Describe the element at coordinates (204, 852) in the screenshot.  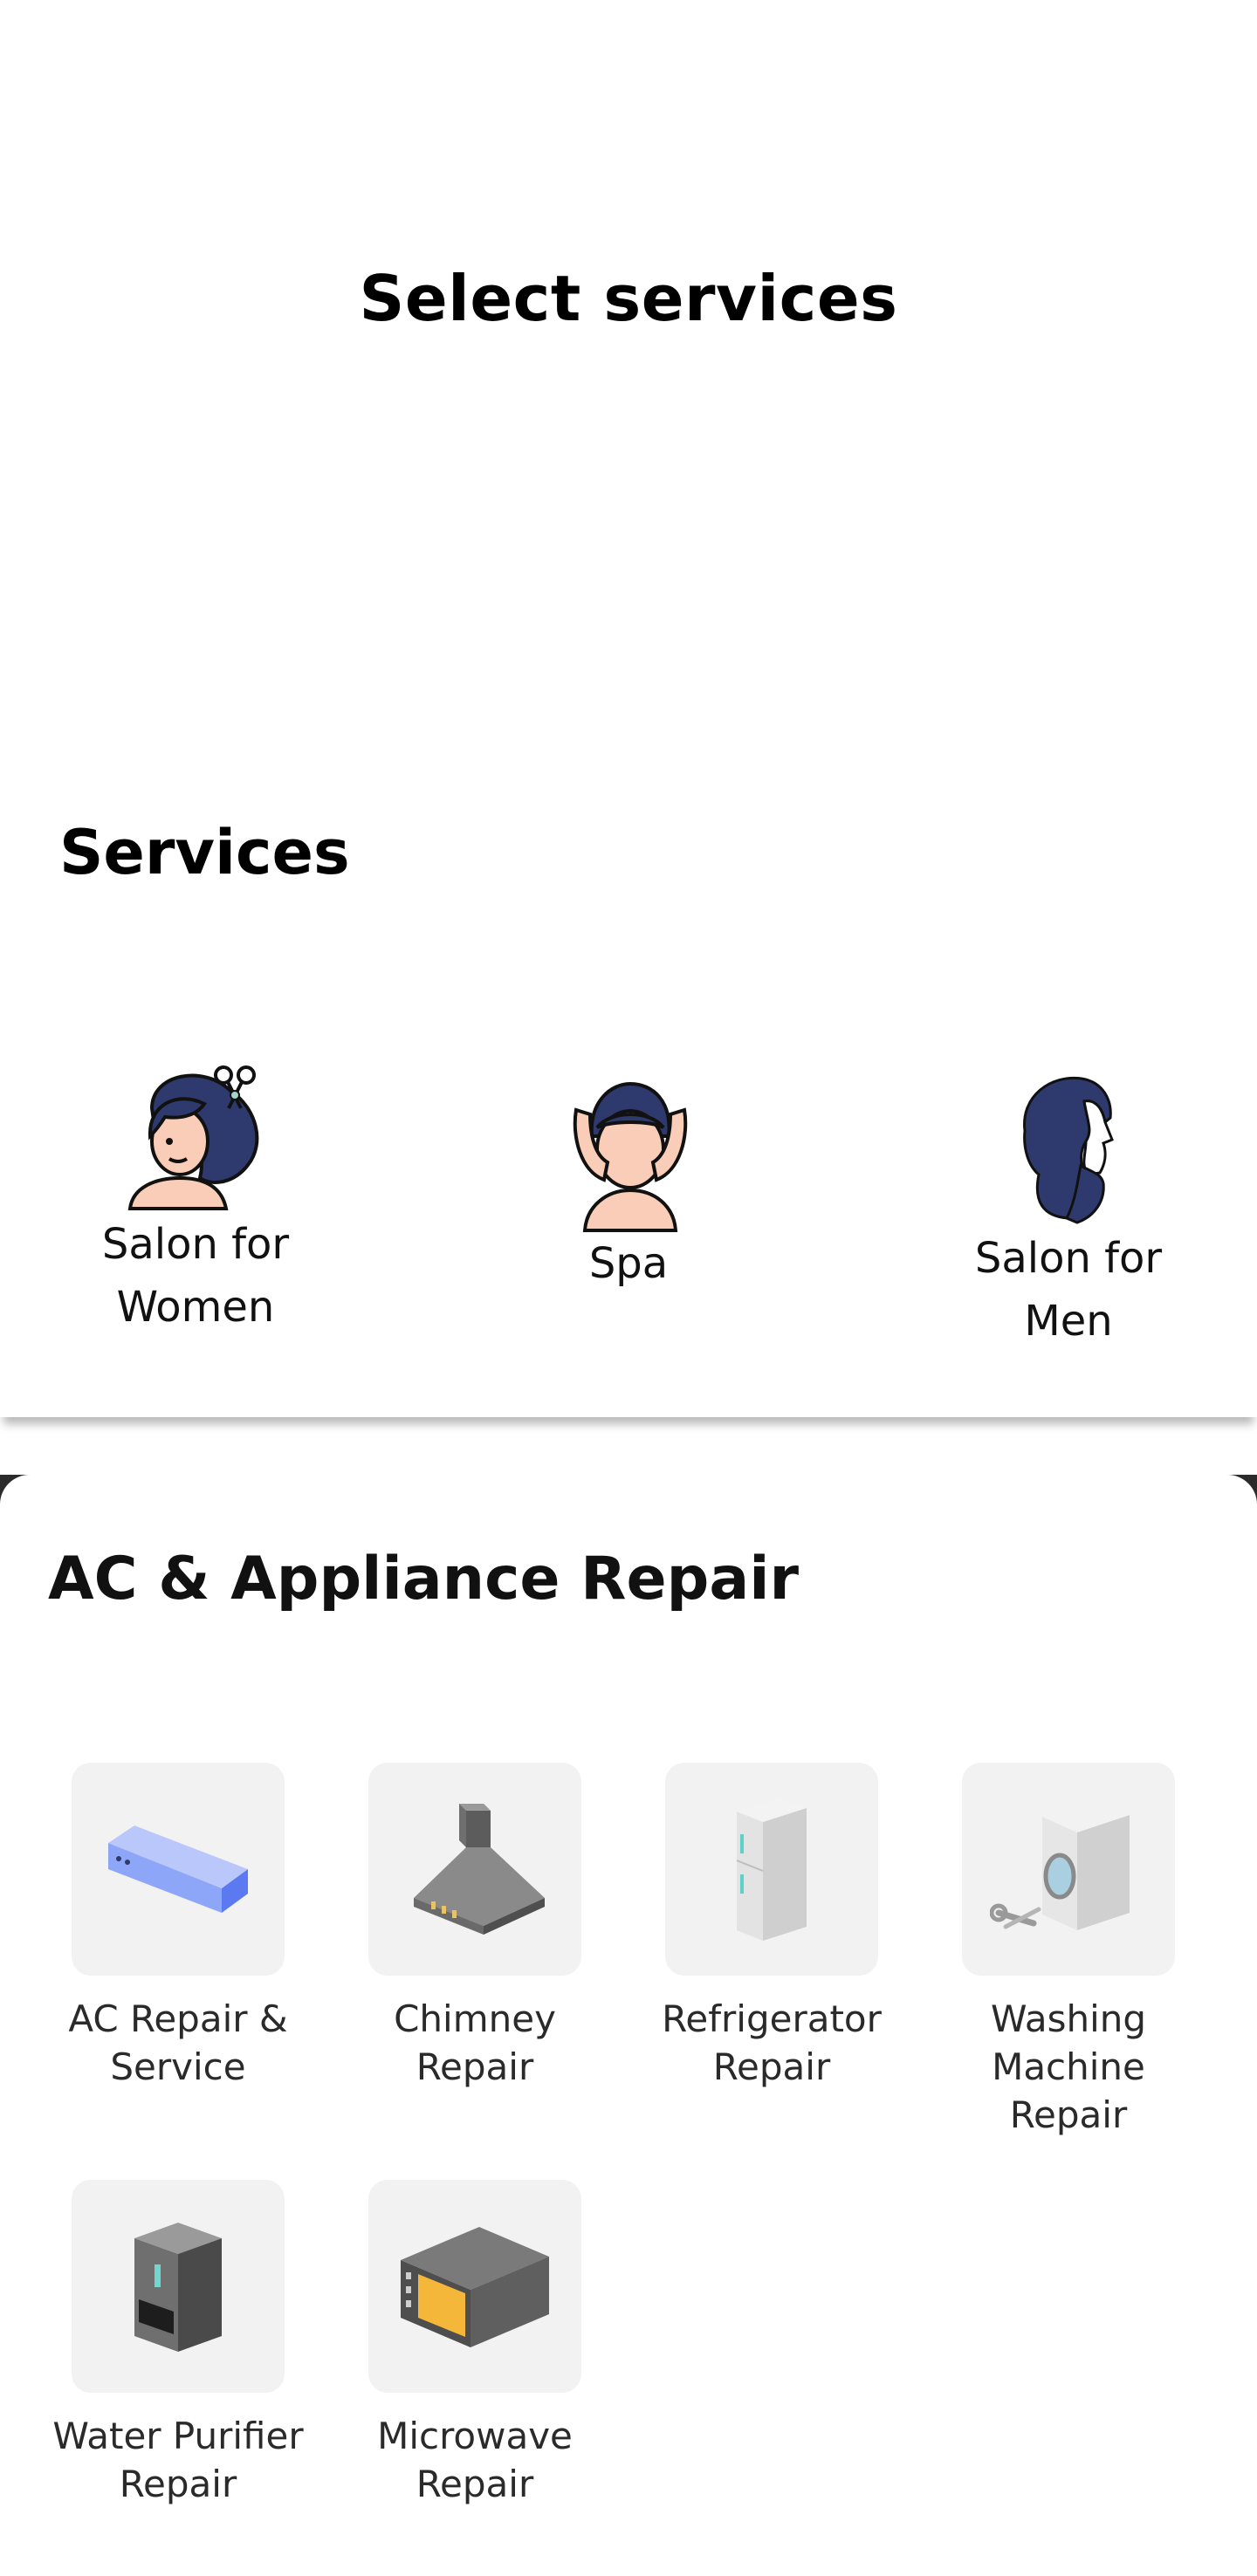
I see `services-heading: Services` at that location.